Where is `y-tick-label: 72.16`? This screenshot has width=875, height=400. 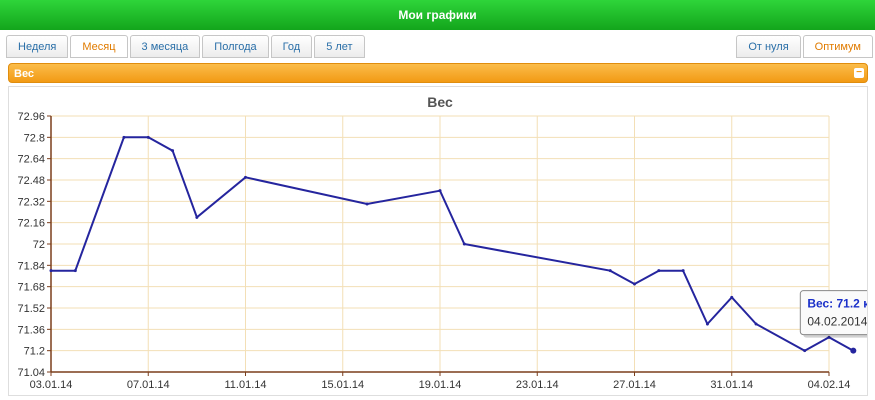
y-tick-label: 72.16 is located at coordinates (31, 224).